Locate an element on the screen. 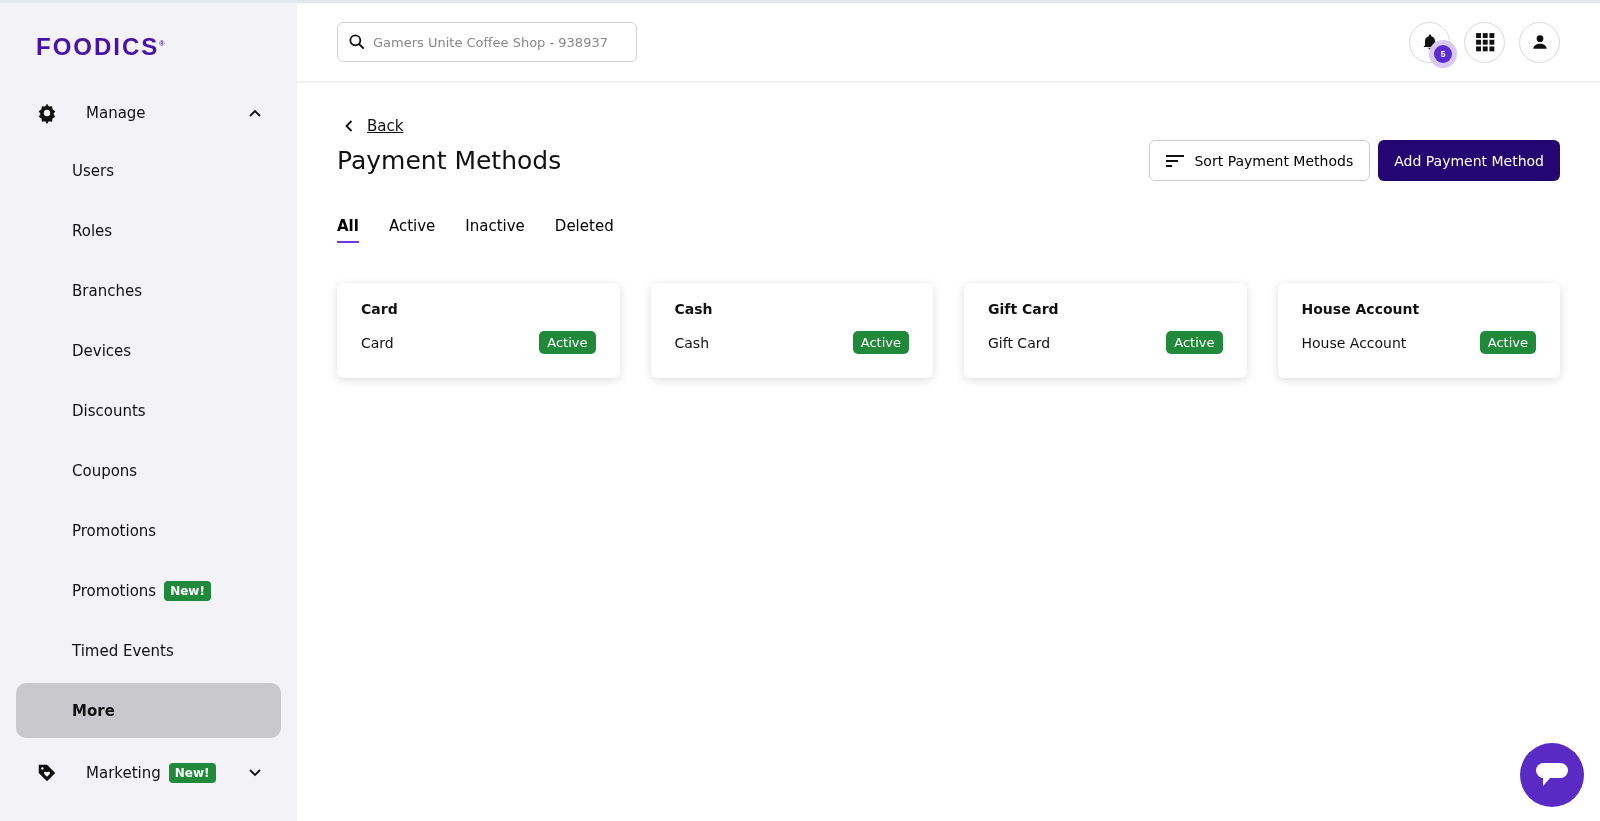 The height and width of the screenshot is (821, 1600). sidebar-item-label: More is located at coordinates (93, 710).